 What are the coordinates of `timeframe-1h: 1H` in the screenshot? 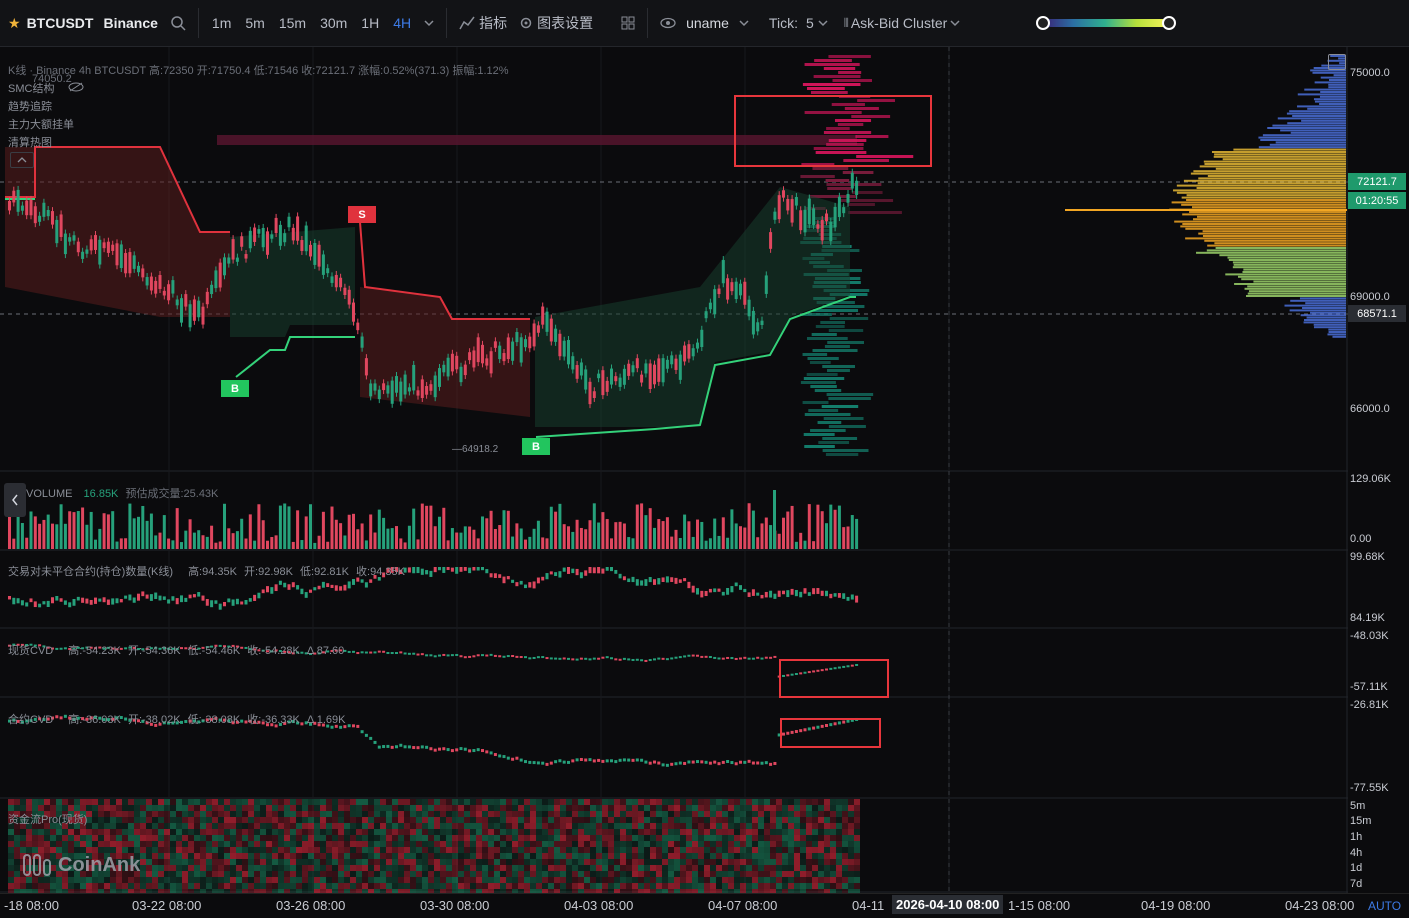 It's located at (370, 23).